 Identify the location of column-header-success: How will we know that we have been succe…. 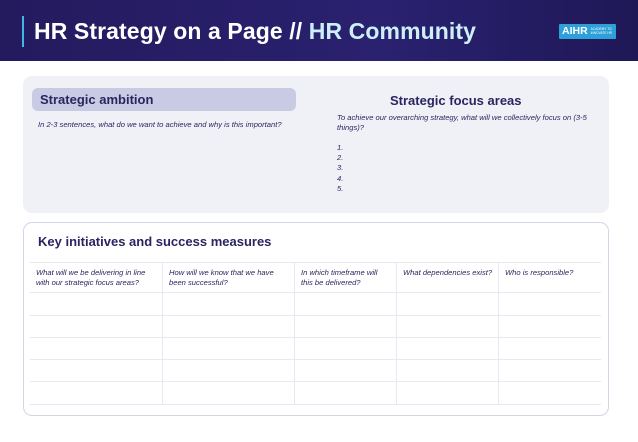
(229, 278).